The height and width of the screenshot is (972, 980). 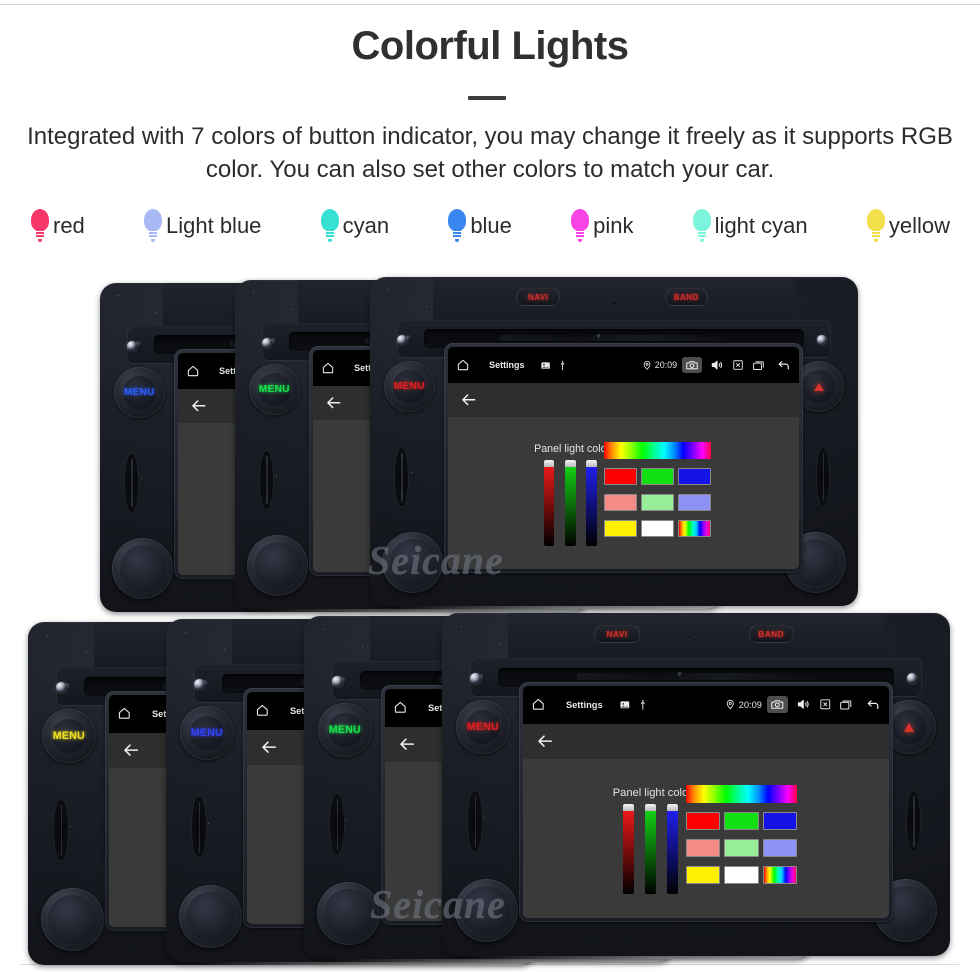 I want to click on action-bar, so click(x=623, y=400).